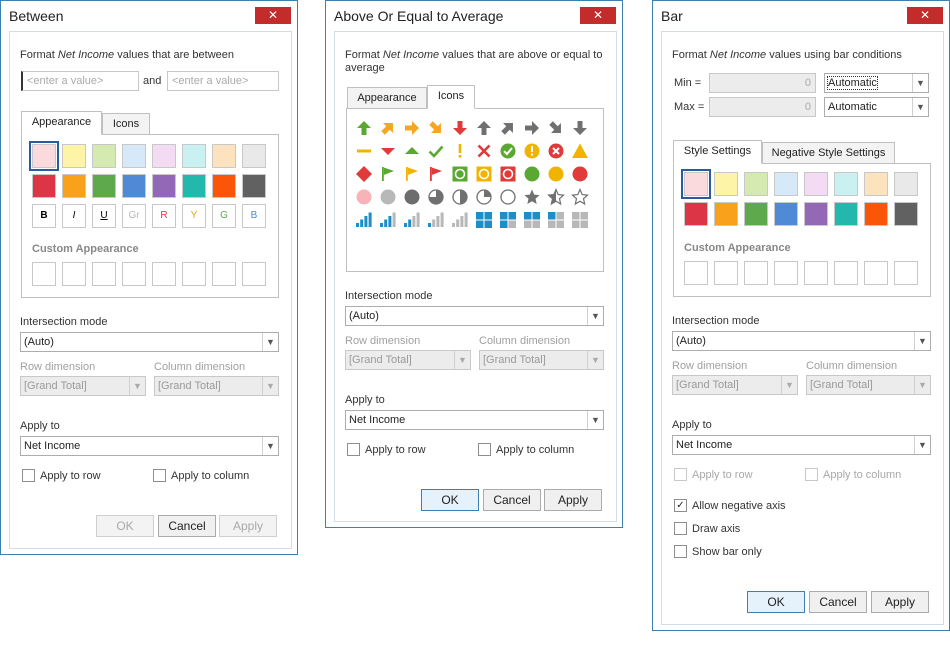 Image resolution: width=950 pixels, height=645 pixels. I want to click on circle-pink-icon, so click(365, 197).